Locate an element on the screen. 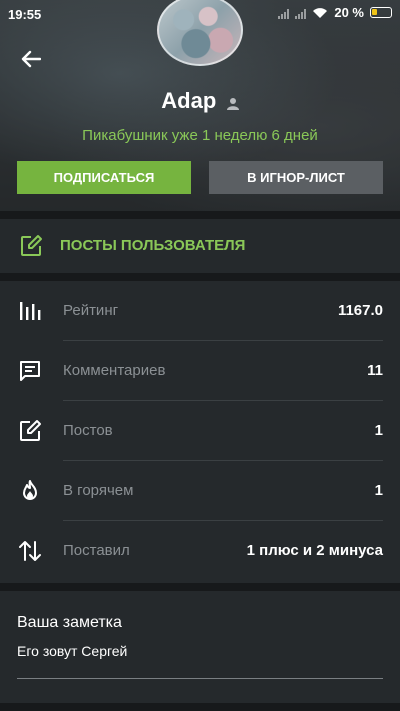 Image resolution: width=400 pixels, height=711 pixels. stat-row-votes: Поставил 1 плюс и 2 минуса is located at coordinates (200, 551).